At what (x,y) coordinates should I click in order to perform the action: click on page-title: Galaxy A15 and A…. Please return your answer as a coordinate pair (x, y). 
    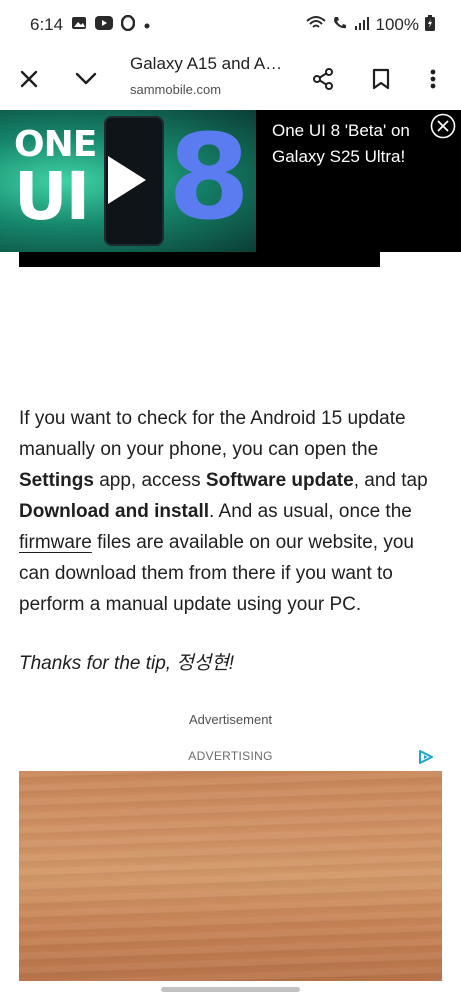
    Looking at the image, I should click on (206, 63).